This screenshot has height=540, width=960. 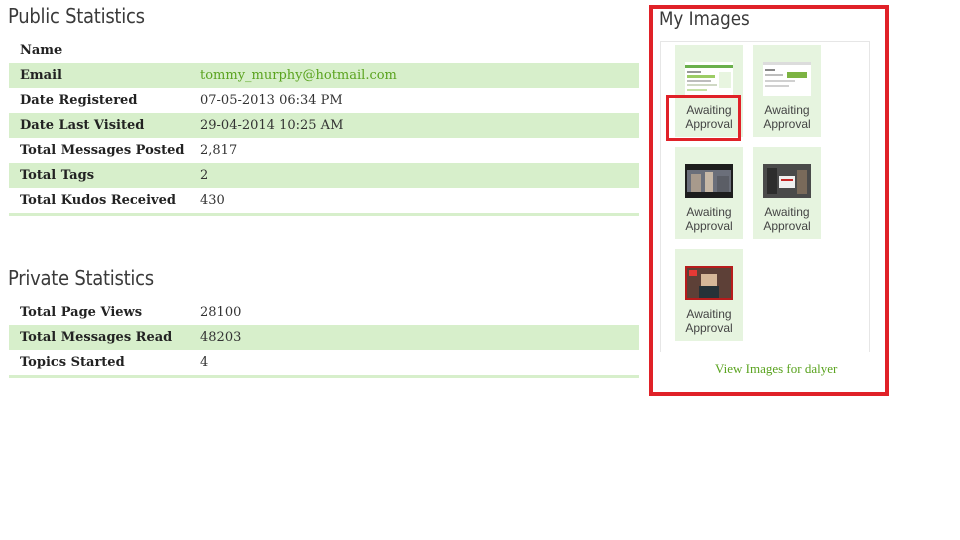 What do you see at coordinates (221, 312) in the screenshot?
I see `stat-value: 28100` at bounding box center [221, 312].